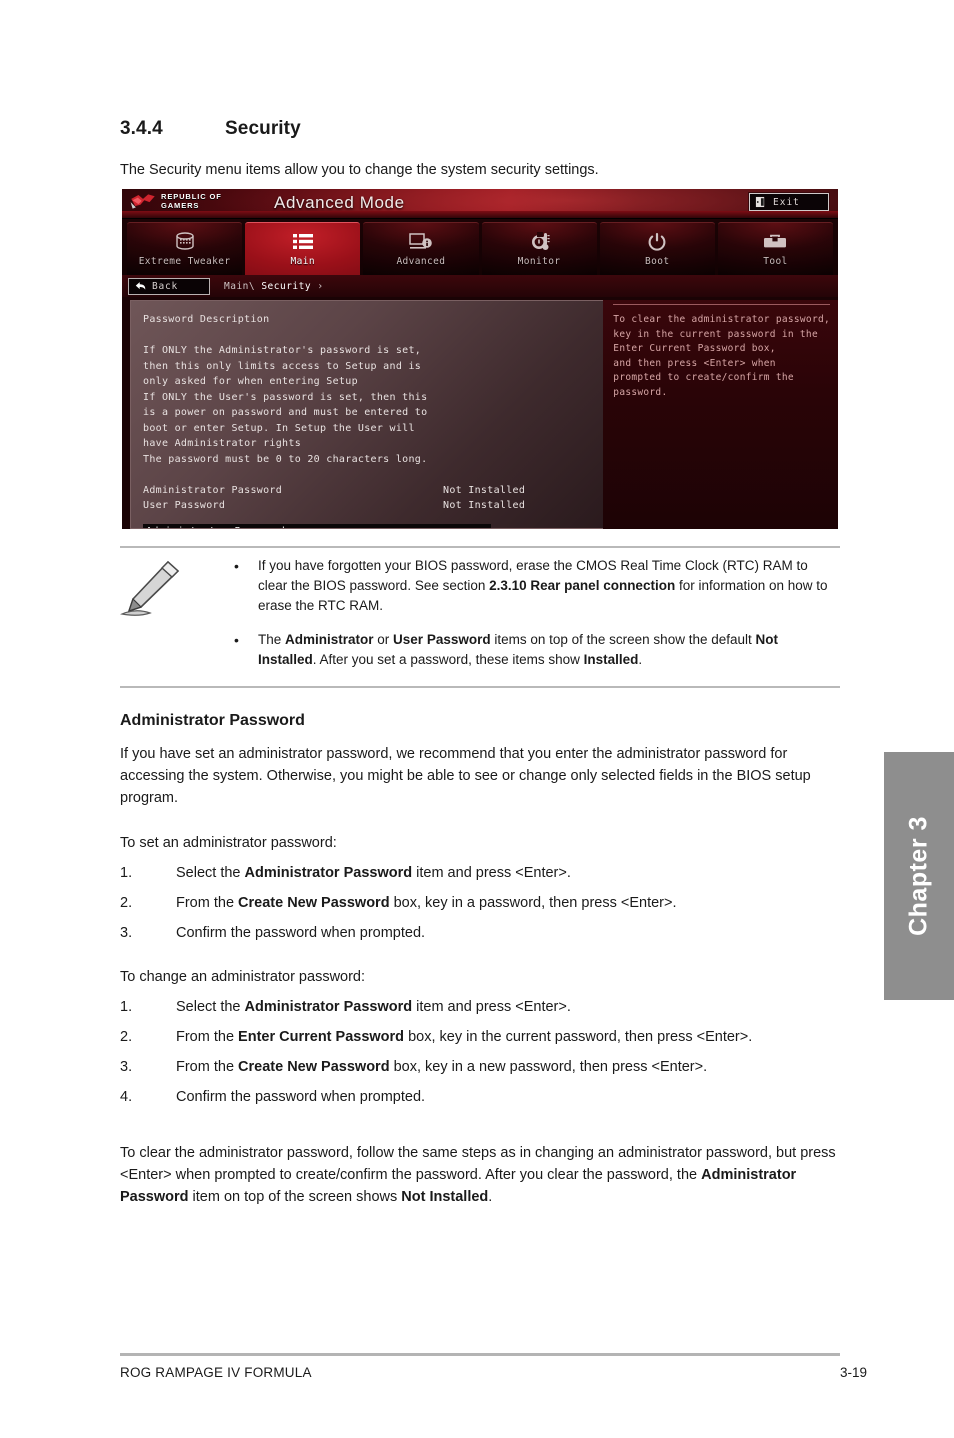 The width and height of the screenshot is (954, 1438). What do you see at coordinates (339, 202) in the screenshot?
I see `bios-mode-title: Advanced Mode` at bounding box center [339, 202].